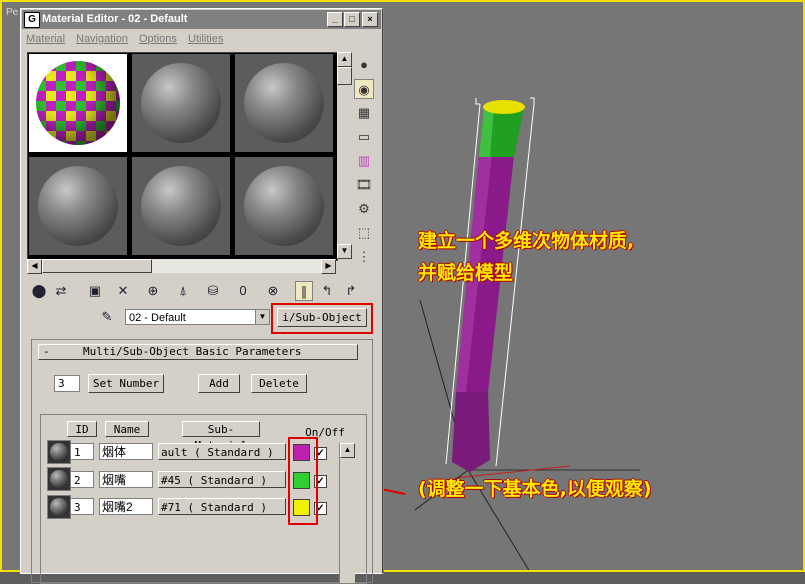 This screenshot has height=584, width=805. I want to click on background-checker-icon: ▦, so click(364, 113).